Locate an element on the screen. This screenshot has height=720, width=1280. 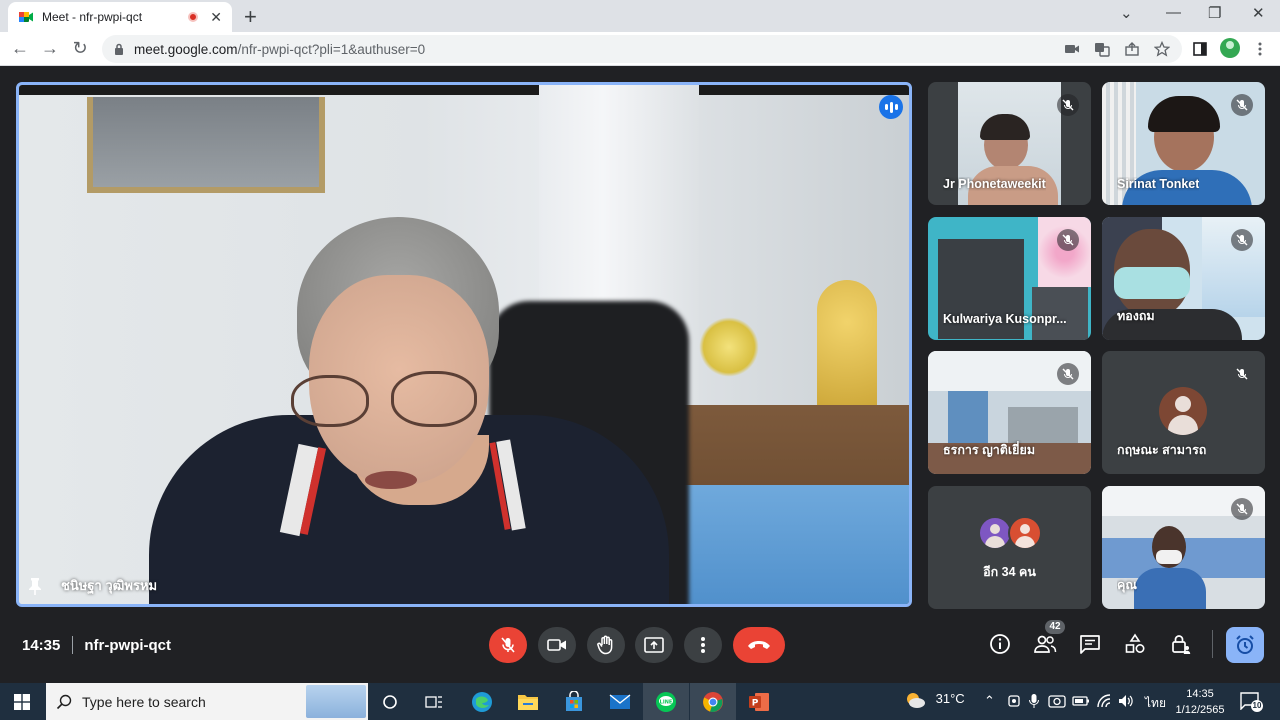
task-view-button is located at coordinates (390, 702).